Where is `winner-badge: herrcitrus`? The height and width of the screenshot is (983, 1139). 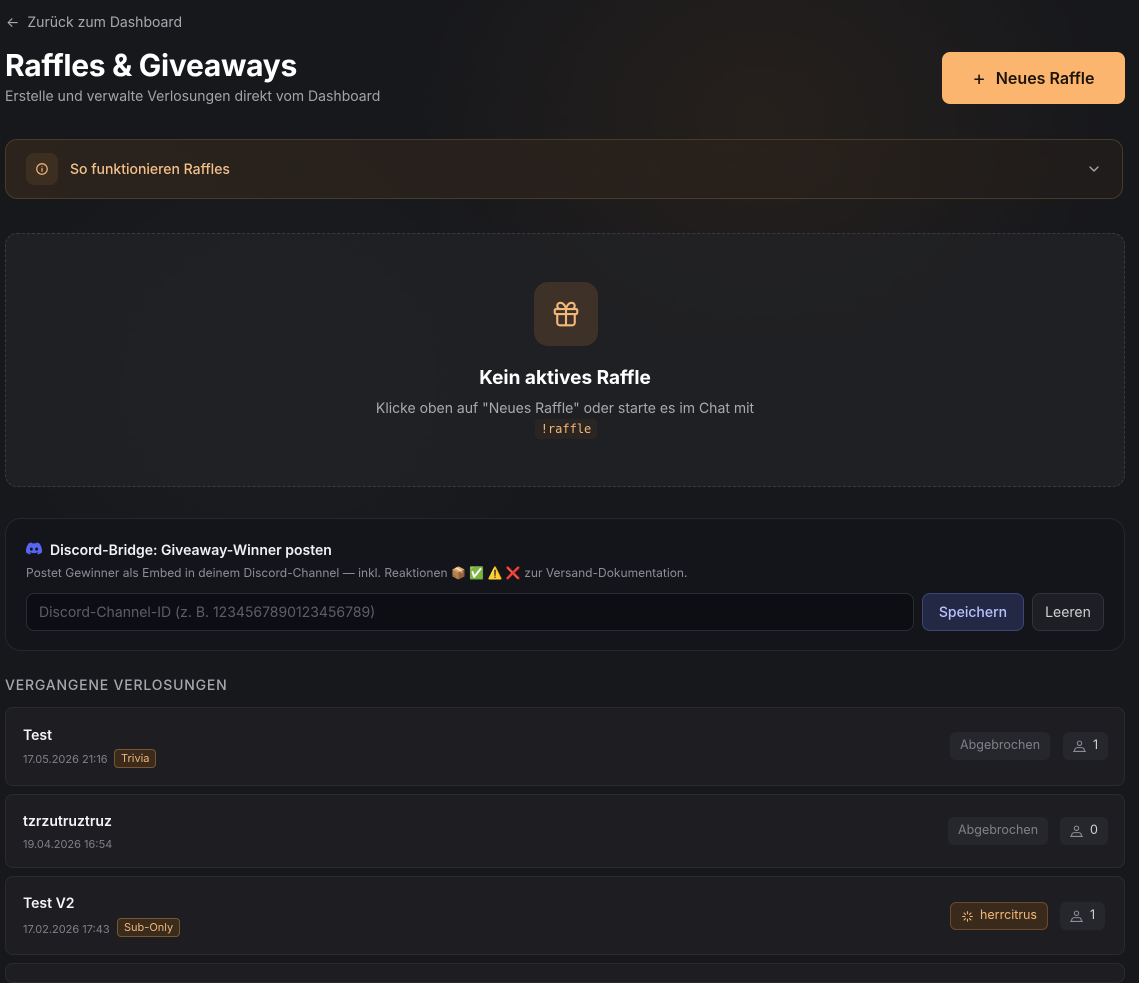 winner-badge: herrcitrus is located at coordinates (999, 916).